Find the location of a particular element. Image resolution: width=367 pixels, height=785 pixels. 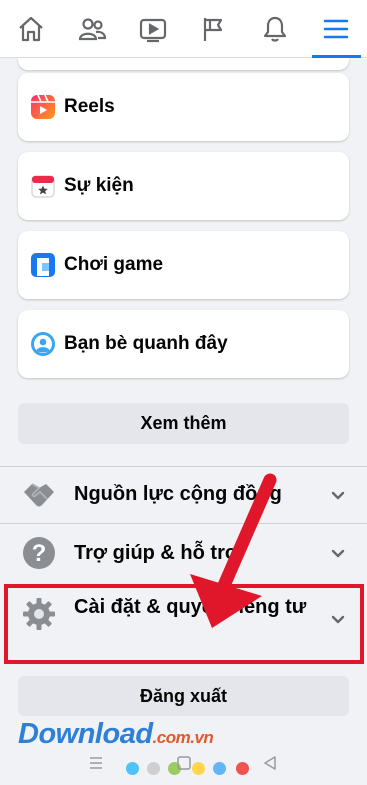

annotation-highlight-box is located at coordinates (184, 624).